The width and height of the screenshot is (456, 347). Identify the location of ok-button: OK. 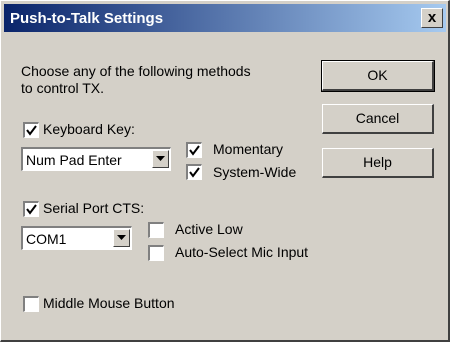
(378, 76).